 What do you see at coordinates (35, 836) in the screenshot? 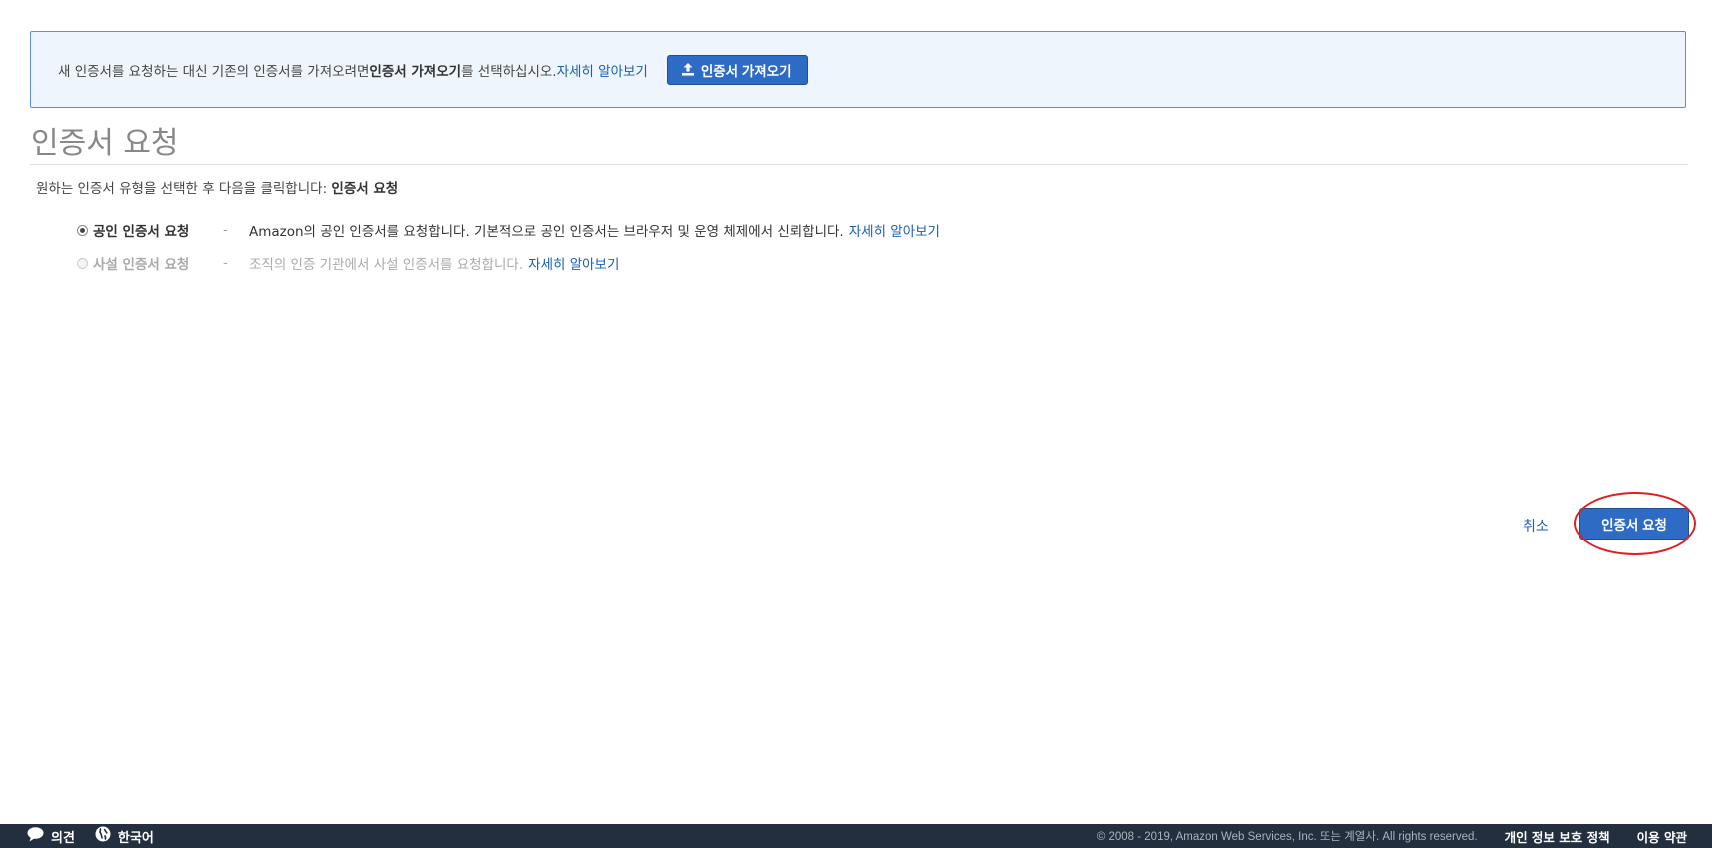
I see `speech-bubble-icon` at bounding box center [35, 836].